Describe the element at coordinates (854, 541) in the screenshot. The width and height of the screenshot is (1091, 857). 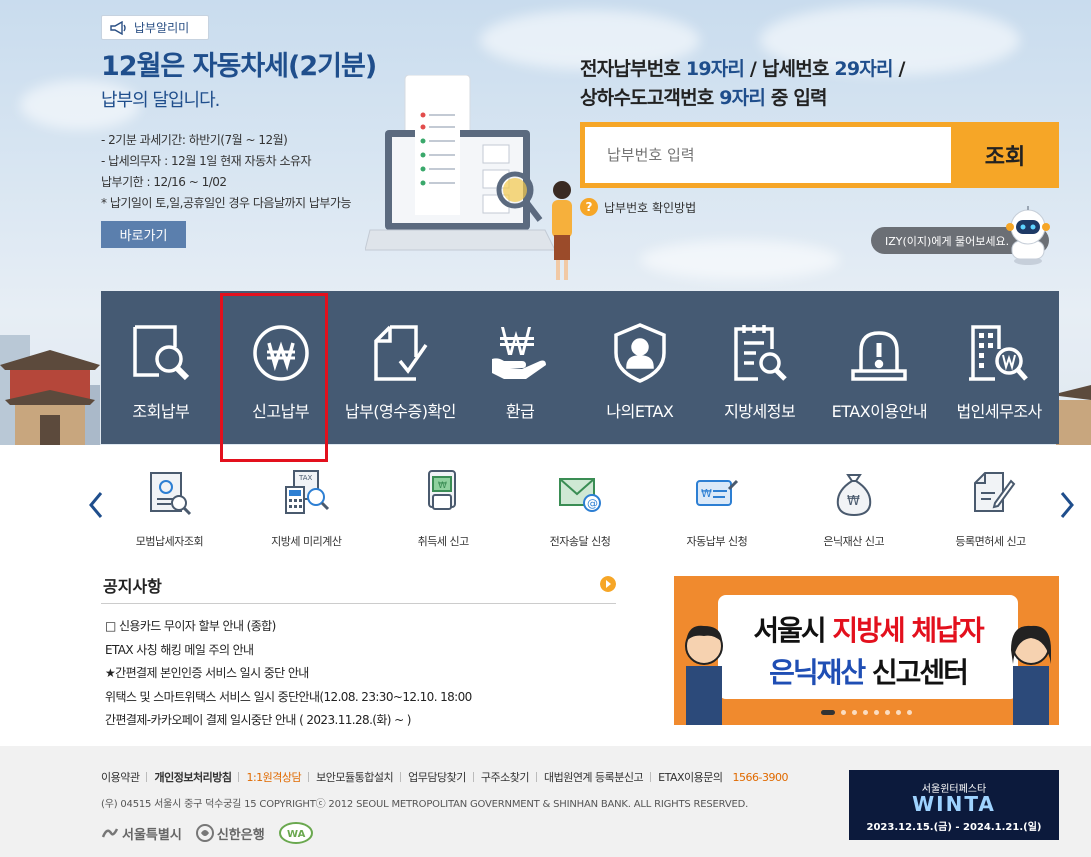
I see `quick-menu-label: 은닉재산 신고` at that location.